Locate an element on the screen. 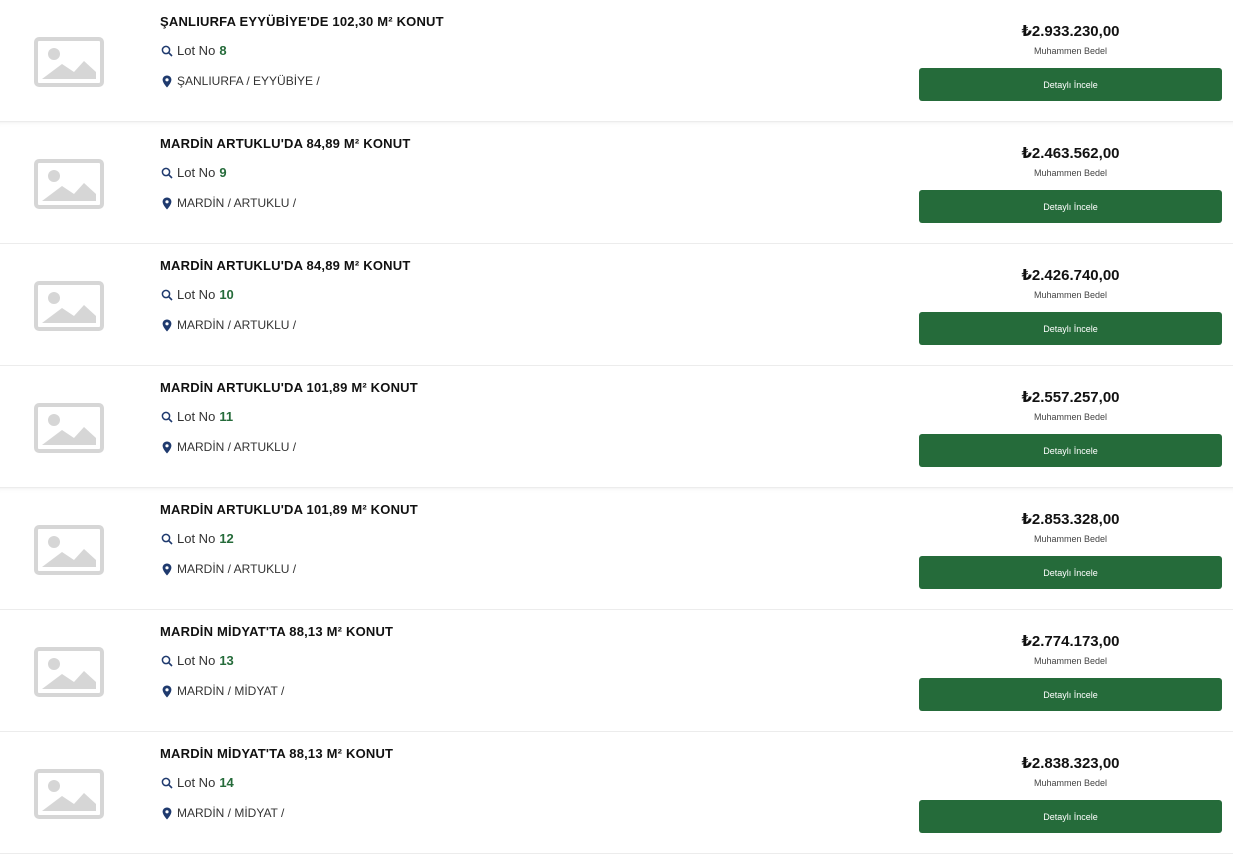 This screenshot has height=862, width=1233. lot-info: Lot No 14 is located at coordinates (197, 782).